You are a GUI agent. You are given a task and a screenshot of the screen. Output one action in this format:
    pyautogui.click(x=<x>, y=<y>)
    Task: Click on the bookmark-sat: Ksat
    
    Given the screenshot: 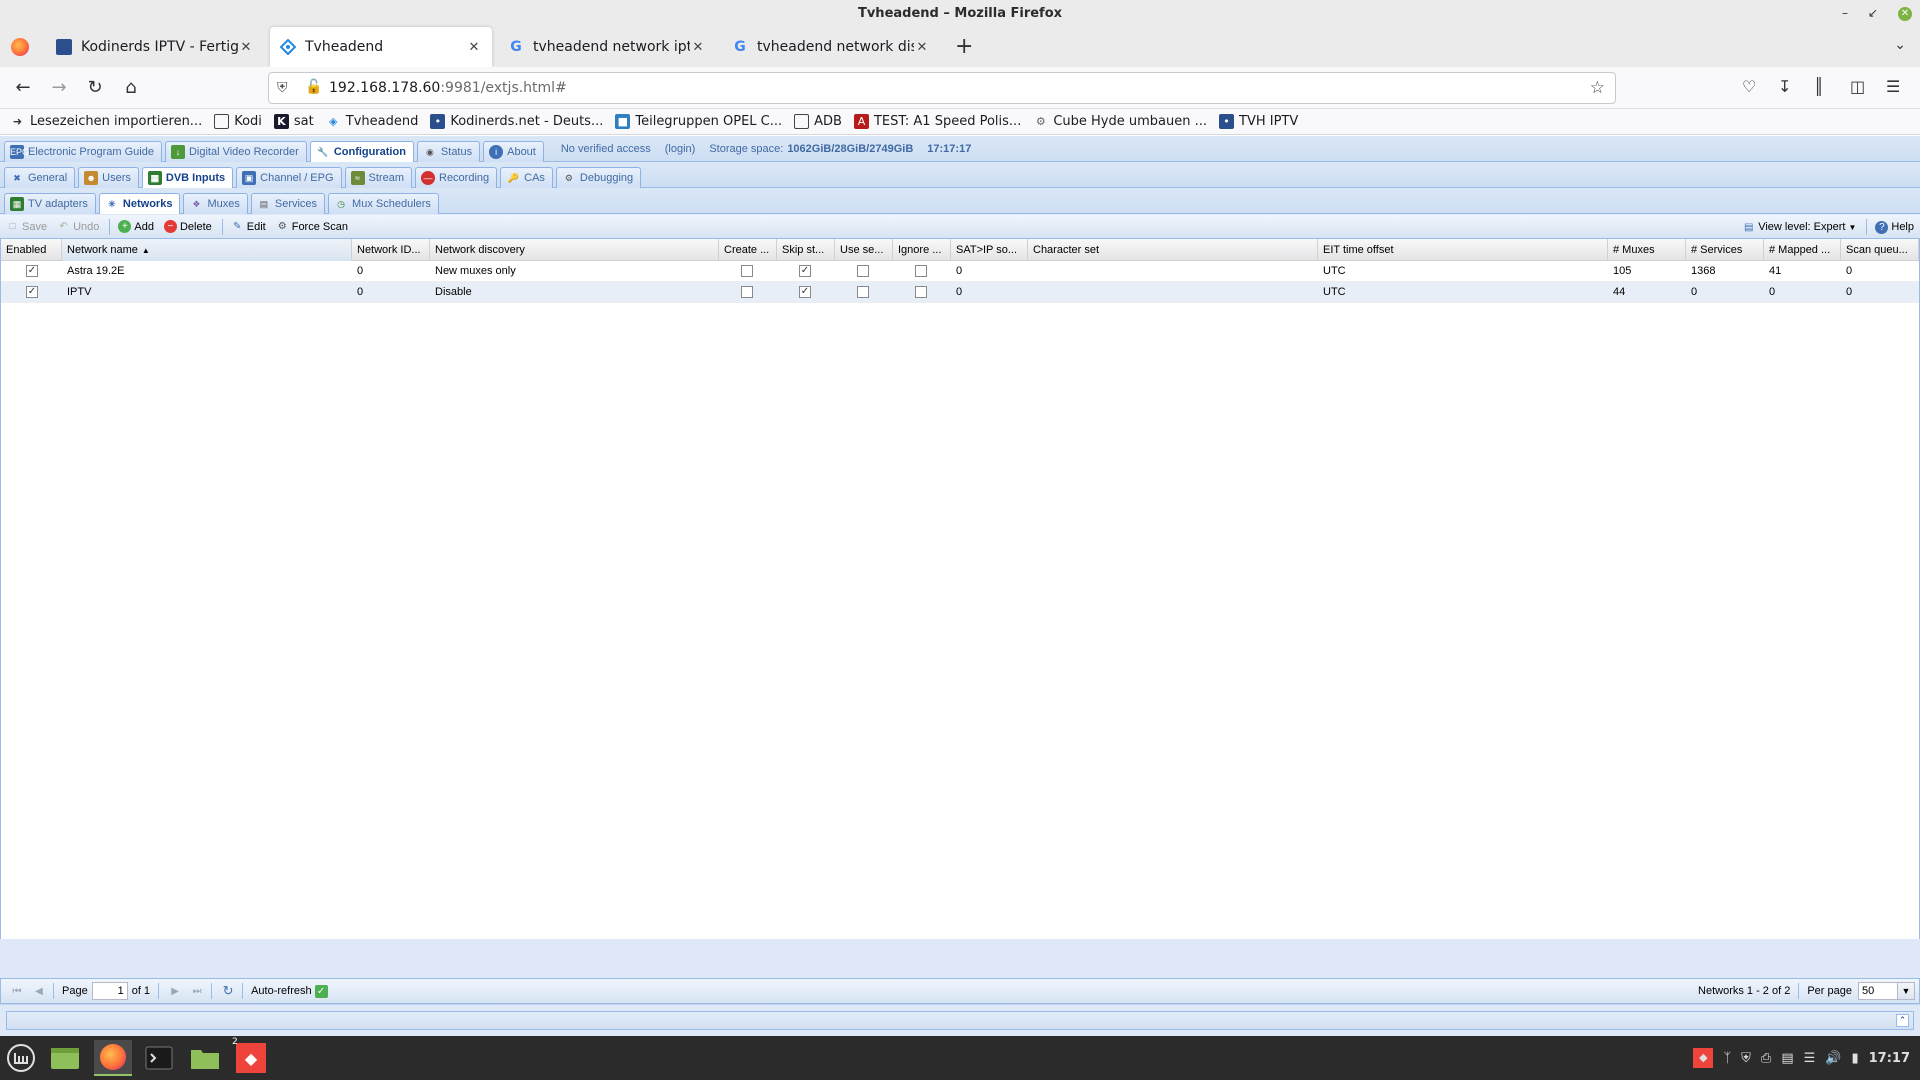 What is the action you would take?
    pyautogui.click(x=293, y=121)
    